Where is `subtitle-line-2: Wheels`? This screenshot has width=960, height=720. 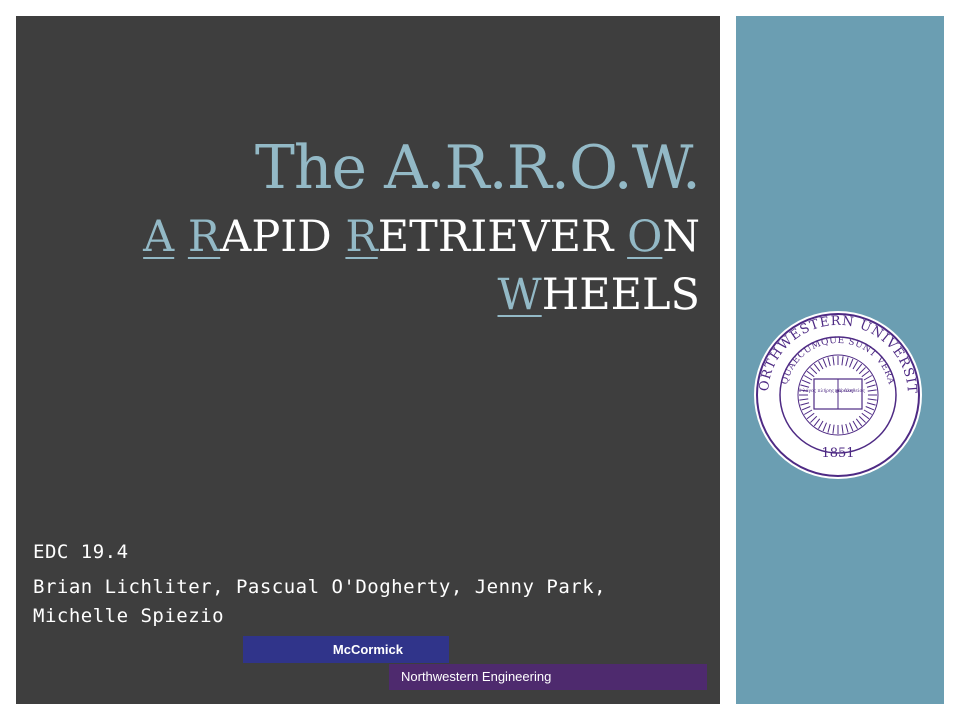 subtitle-line-2: Wheels is located at coordinates (370, 295).